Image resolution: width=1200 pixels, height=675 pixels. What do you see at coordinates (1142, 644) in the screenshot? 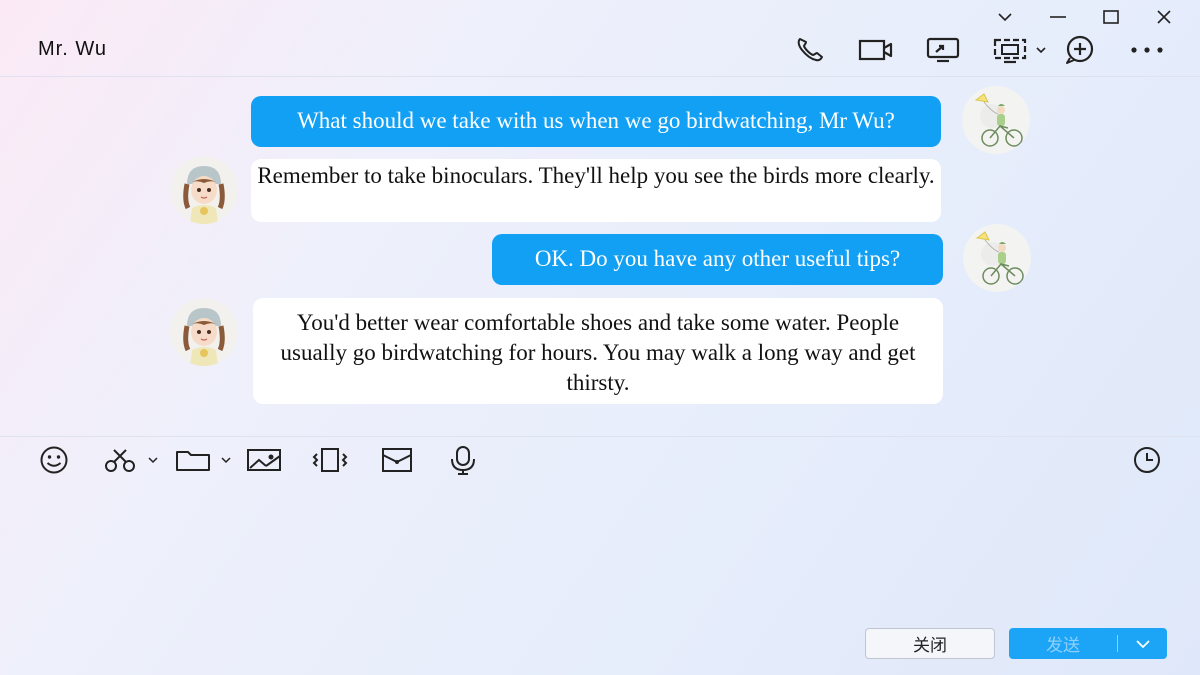
I see `send-options-chevron-icon` at bounding box center [1142, 644].